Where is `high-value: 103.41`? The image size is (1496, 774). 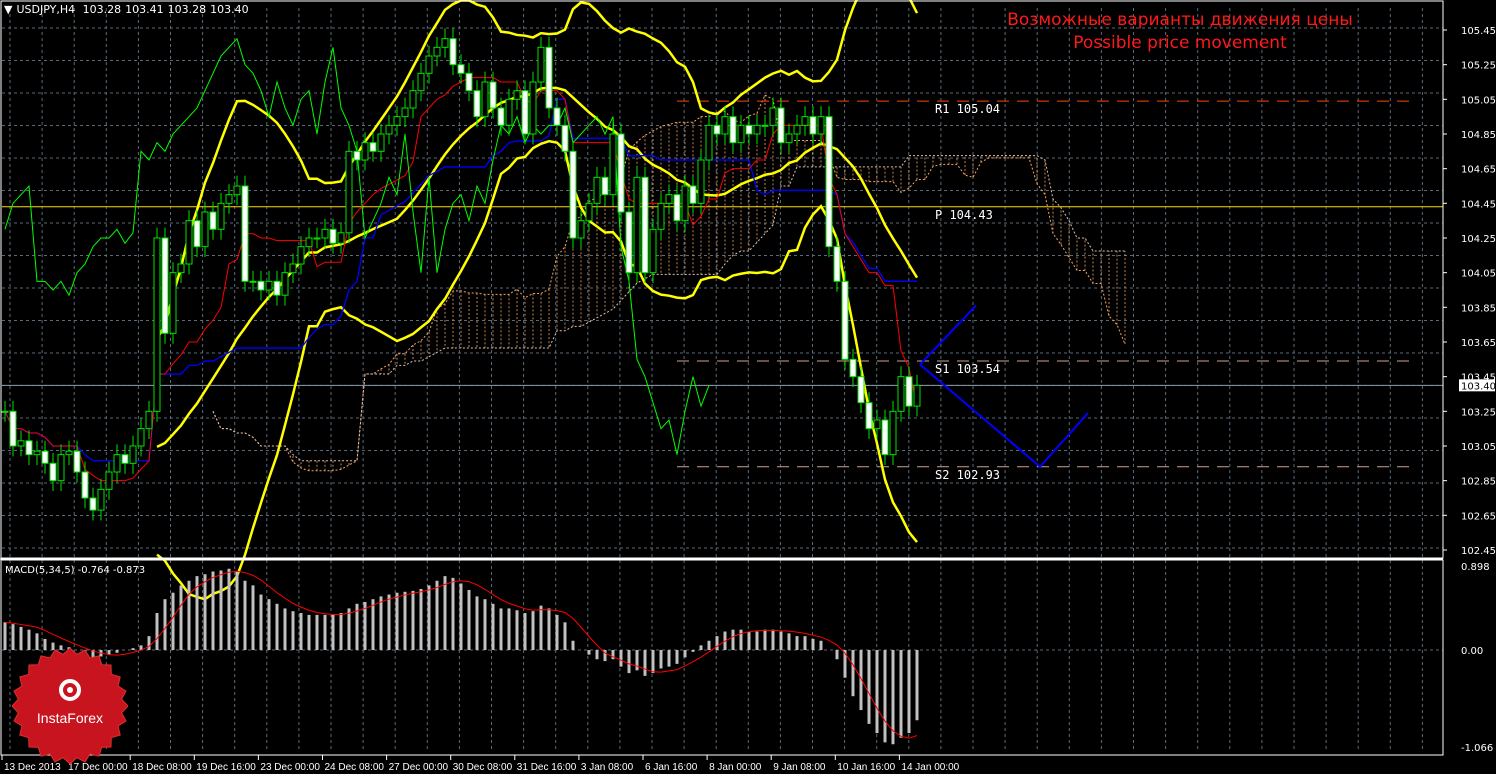
high-value: 103.41 is located at coordinates (144, 9).